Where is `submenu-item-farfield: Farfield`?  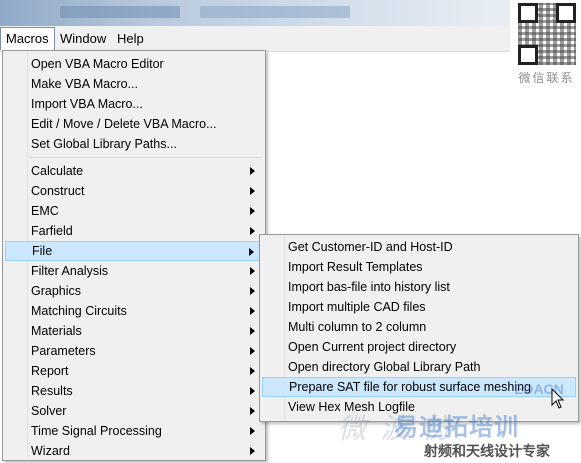 submenu-item-farfield: Farfield is located at coordinates (134, 231).